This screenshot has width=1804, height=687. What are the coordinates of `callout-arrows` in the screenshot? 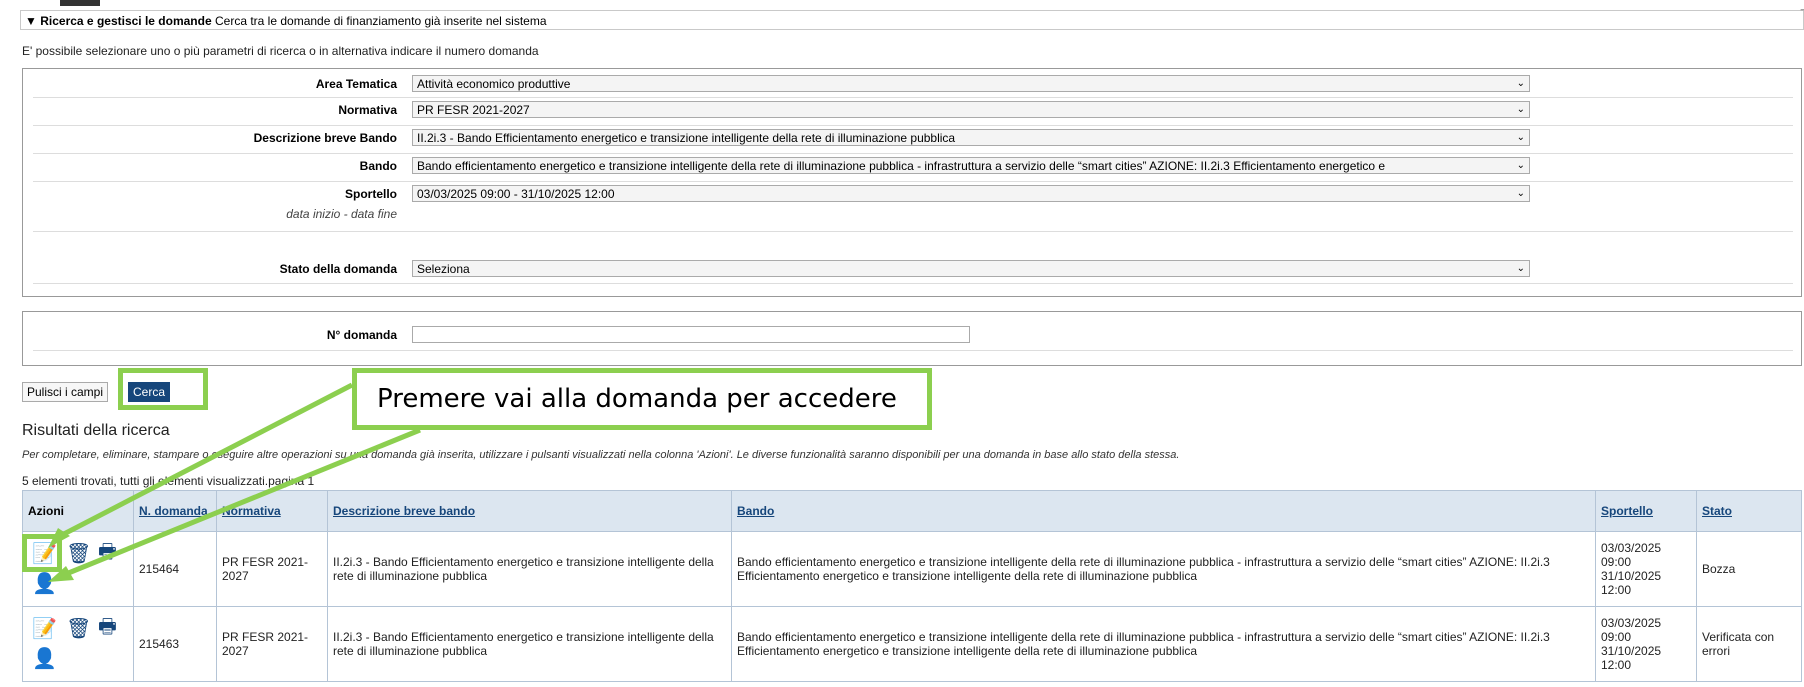 It's located at (234, 482).